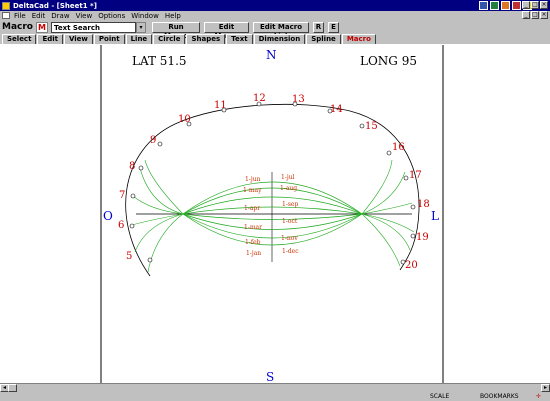  I want to click on tab-view: View, so click(78, 39).